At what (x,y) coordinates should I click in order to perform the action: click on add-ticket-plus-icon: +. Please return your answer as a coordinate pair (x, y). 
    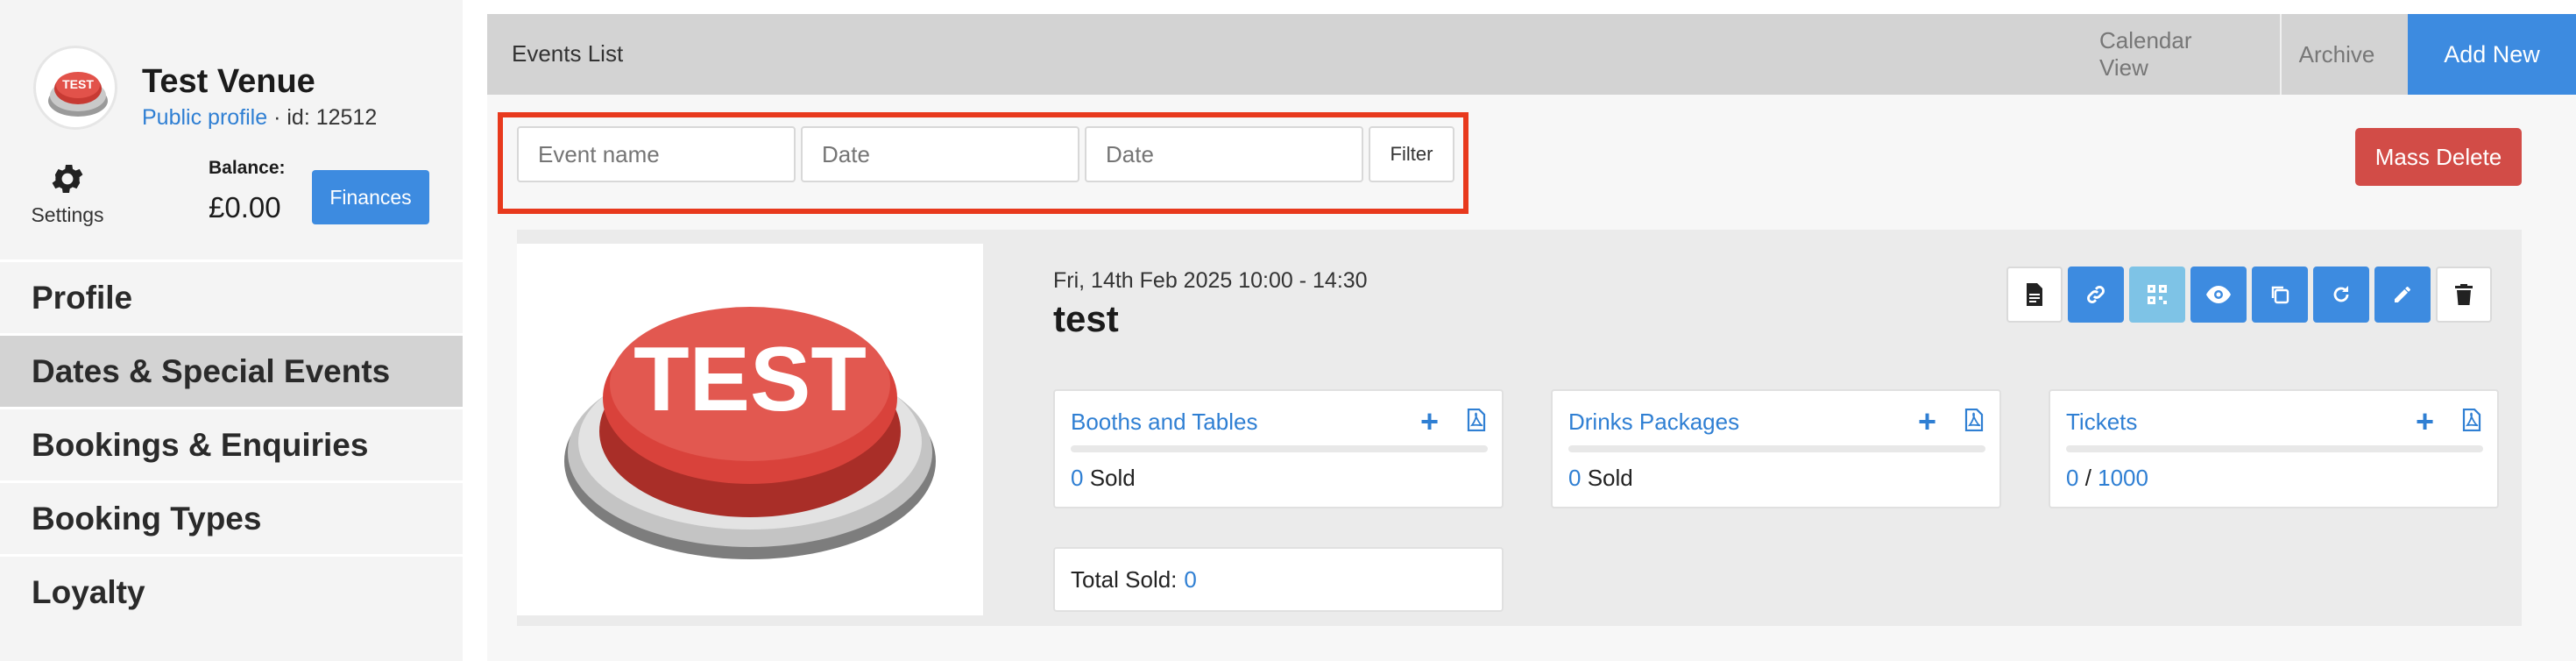
    Looking at the image, I should click on (2425, 421).